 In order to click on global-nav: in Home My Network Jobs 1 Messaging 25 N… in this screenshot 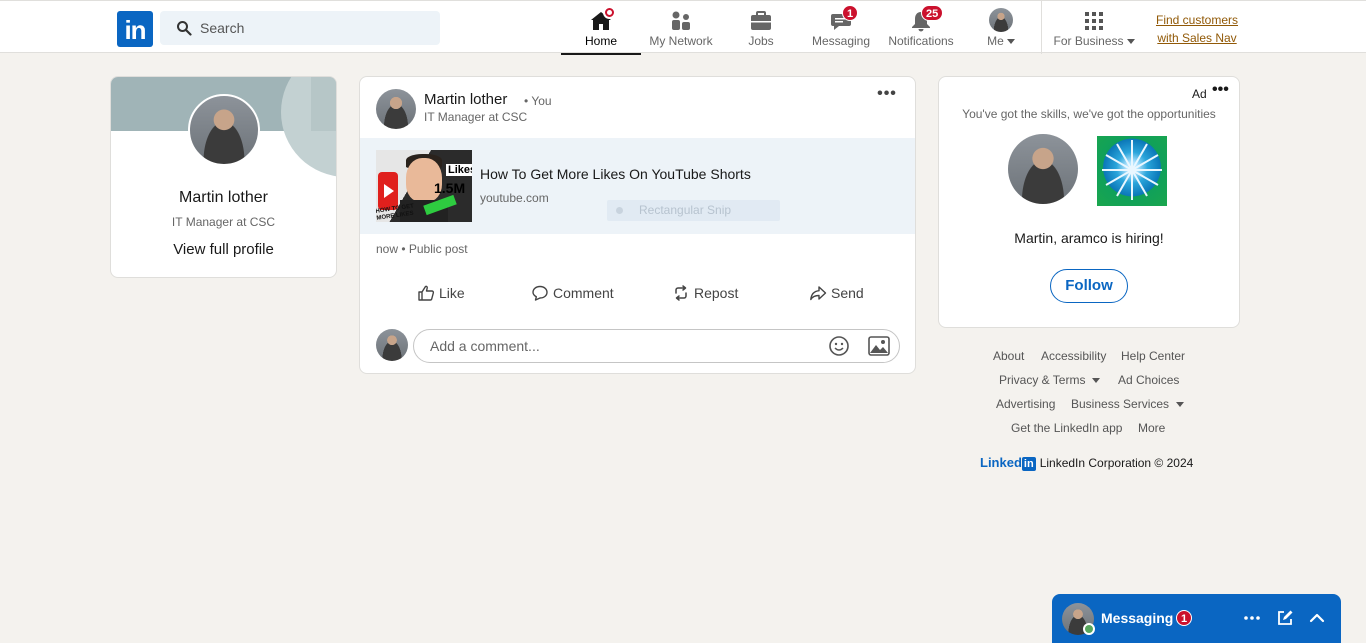, I will do `click(683, 27)`.